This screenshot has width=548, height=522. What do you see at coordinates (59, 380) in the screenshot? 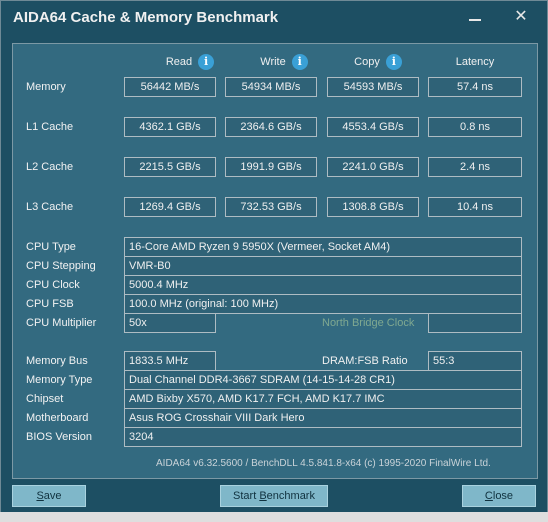
I see `memory-type-label: Memory Type` at bounding box center [59, 380].